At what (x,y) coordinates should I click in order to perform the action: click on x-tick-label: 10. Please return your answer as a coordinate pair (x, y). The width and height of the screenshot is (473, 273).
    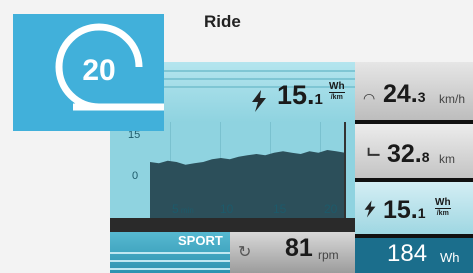
    Looking at the image, I should click on (227, 209).